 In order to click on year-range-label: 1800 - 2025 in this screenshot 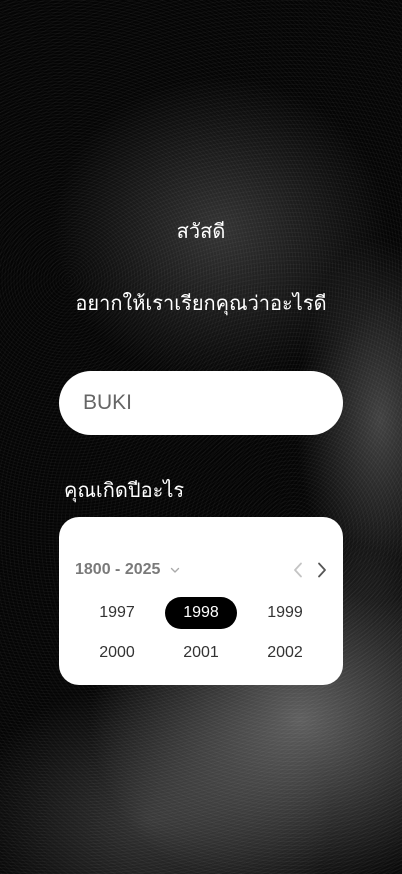, I will do `click(118, 569)`.